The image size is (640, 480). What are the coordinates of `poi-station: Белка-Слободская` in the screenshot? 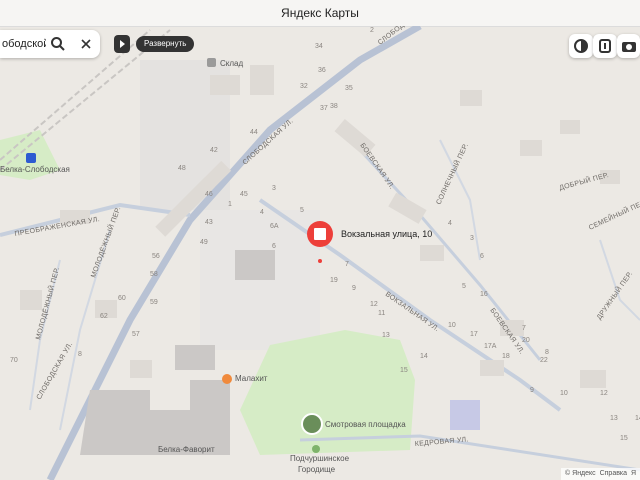 It's located at (35, 169).